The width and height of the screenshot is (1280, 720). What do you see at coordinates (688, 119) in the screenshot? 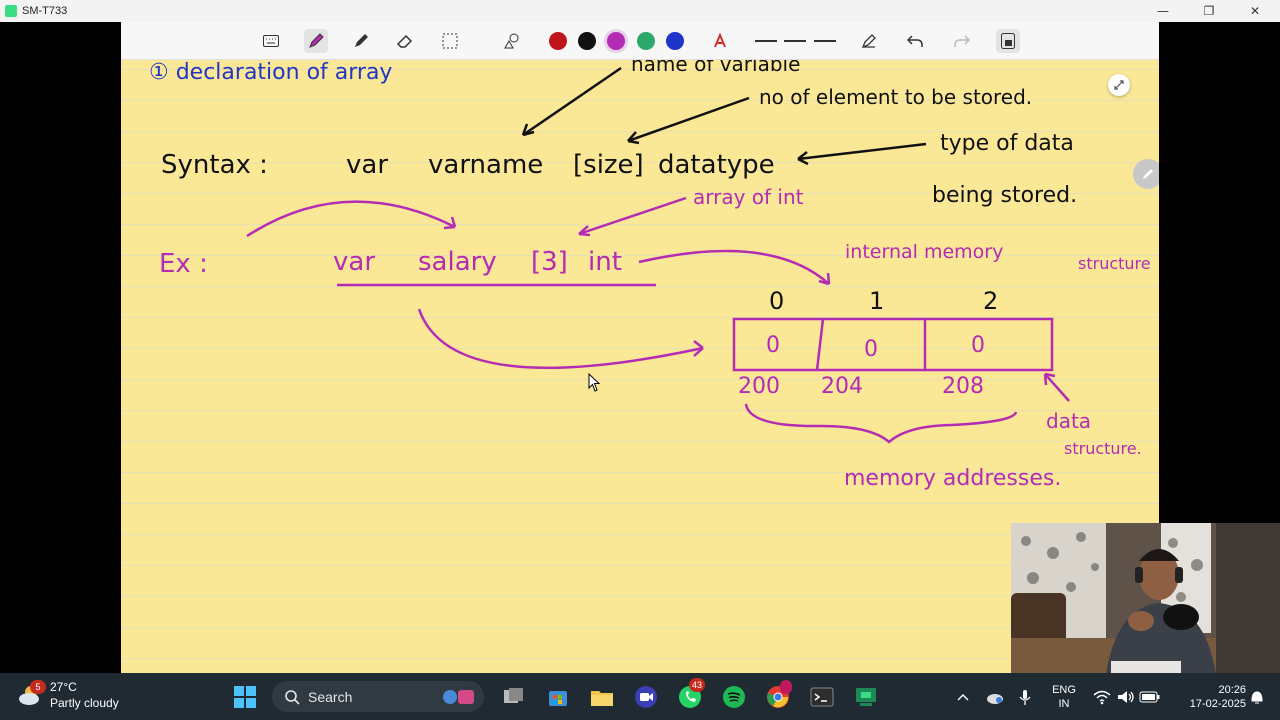
I see `arrow-to-size` at bounding box center [688, 119].